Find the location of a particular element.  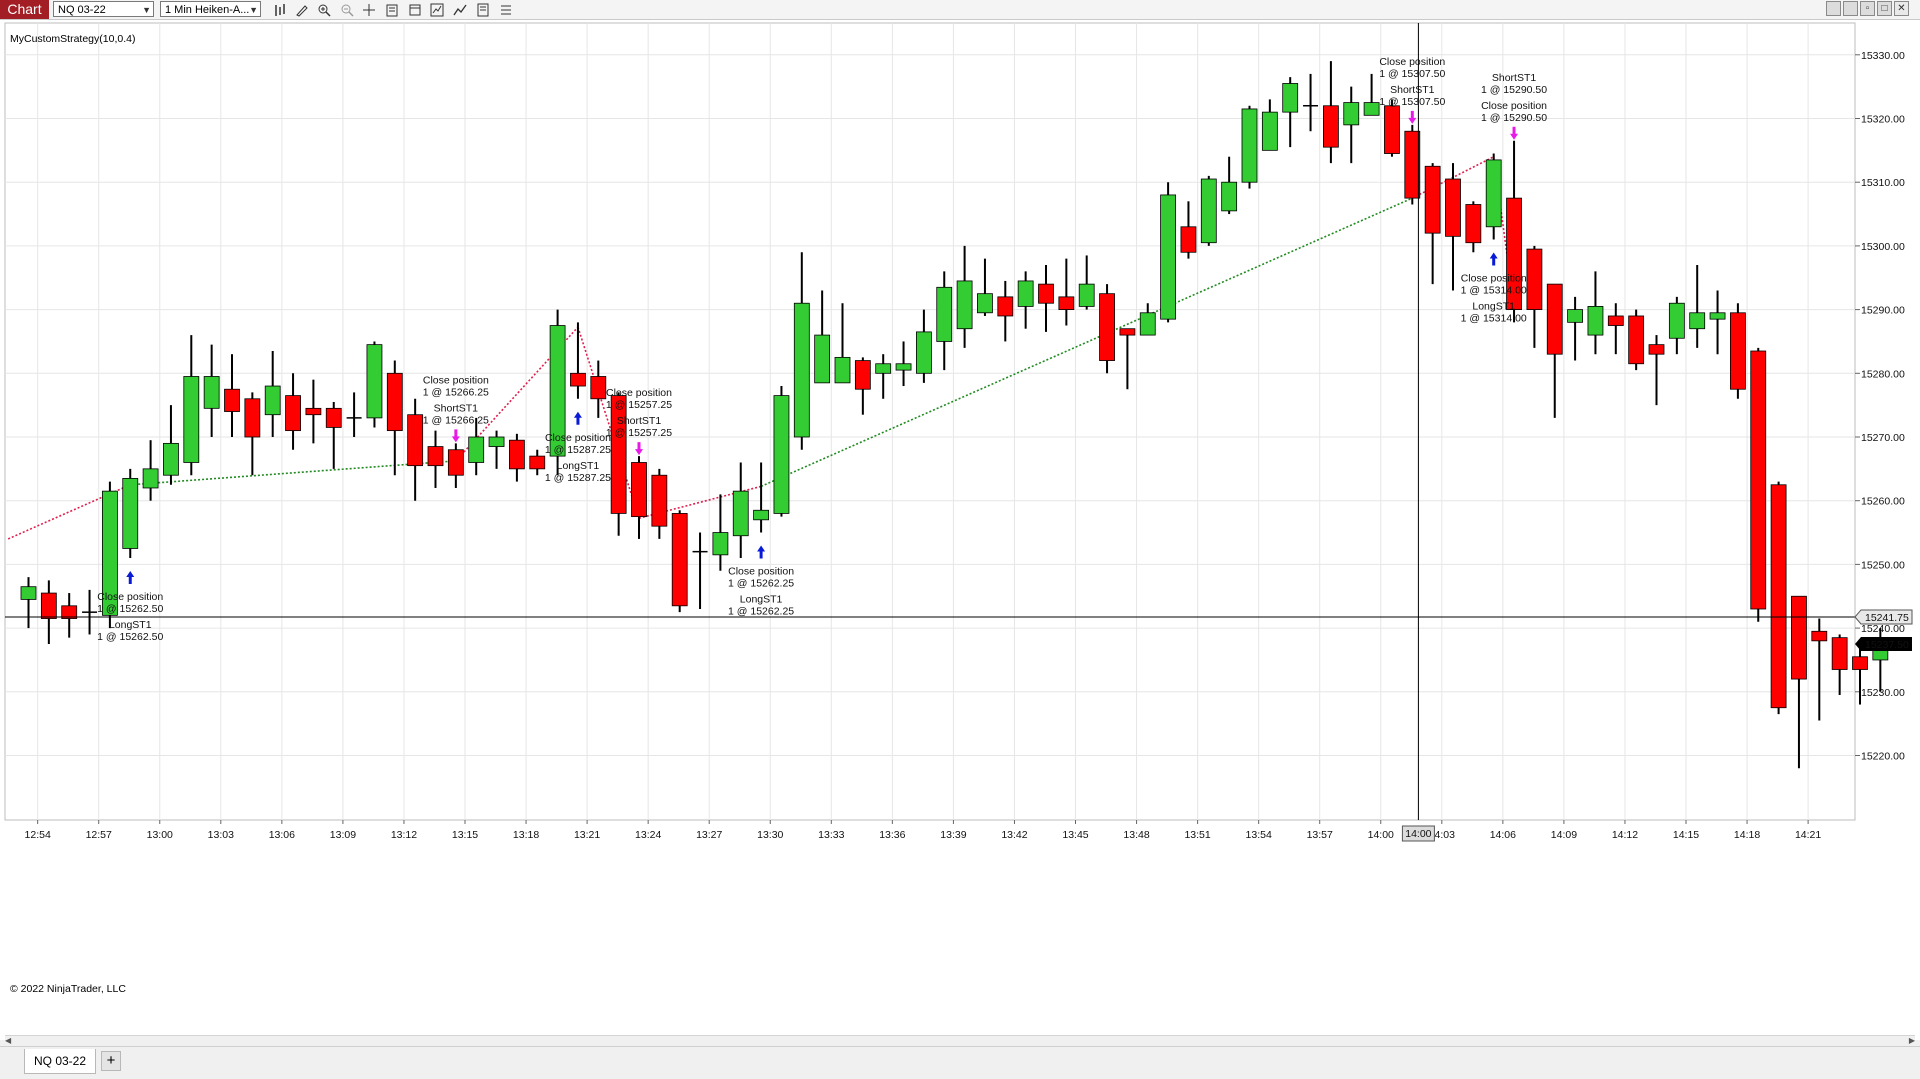

zoom-out-icon is located at coordinates (347, 9).